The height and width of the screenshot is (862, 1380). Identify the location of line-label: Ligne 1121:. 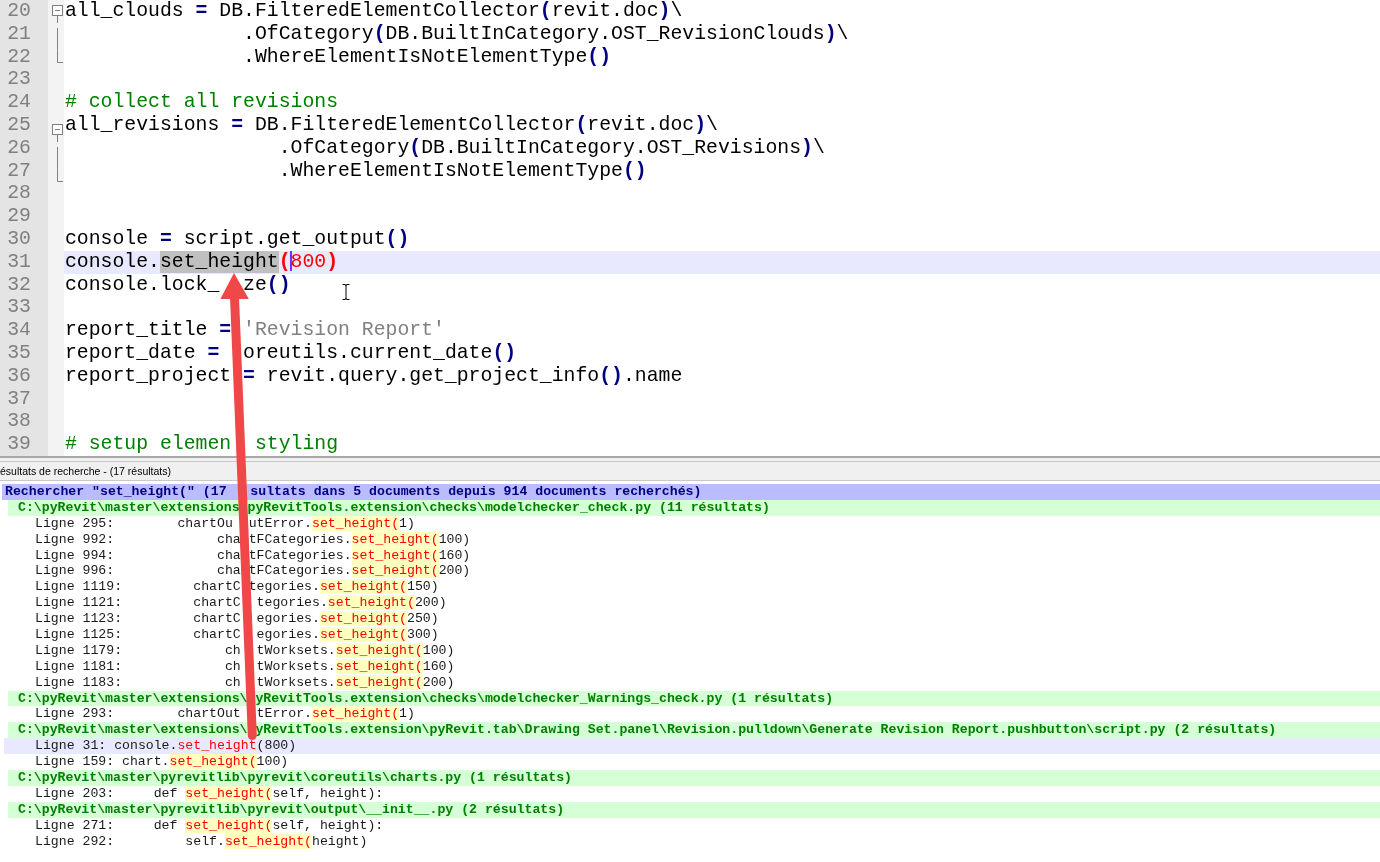
(79, 603).